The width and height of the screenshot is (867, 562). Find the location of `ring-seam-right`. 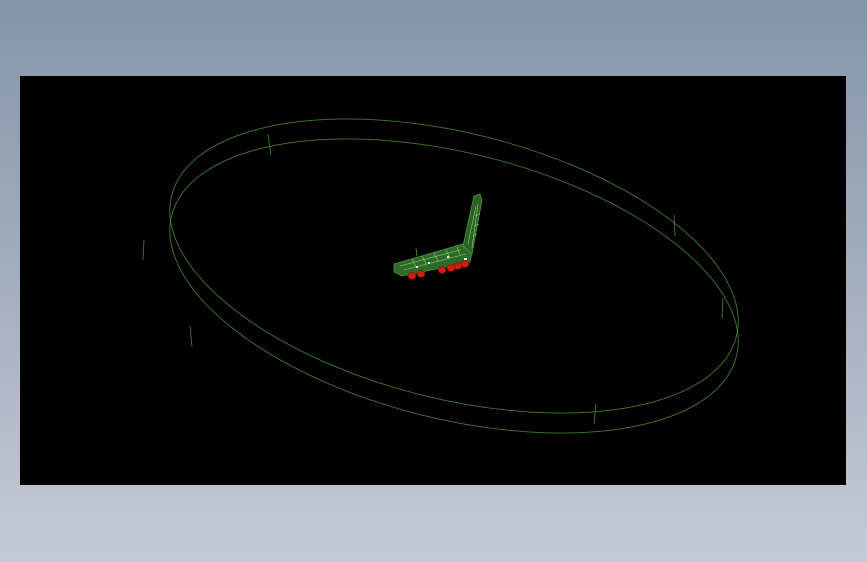

ring-seam-right is located at coordinates (722, 308).